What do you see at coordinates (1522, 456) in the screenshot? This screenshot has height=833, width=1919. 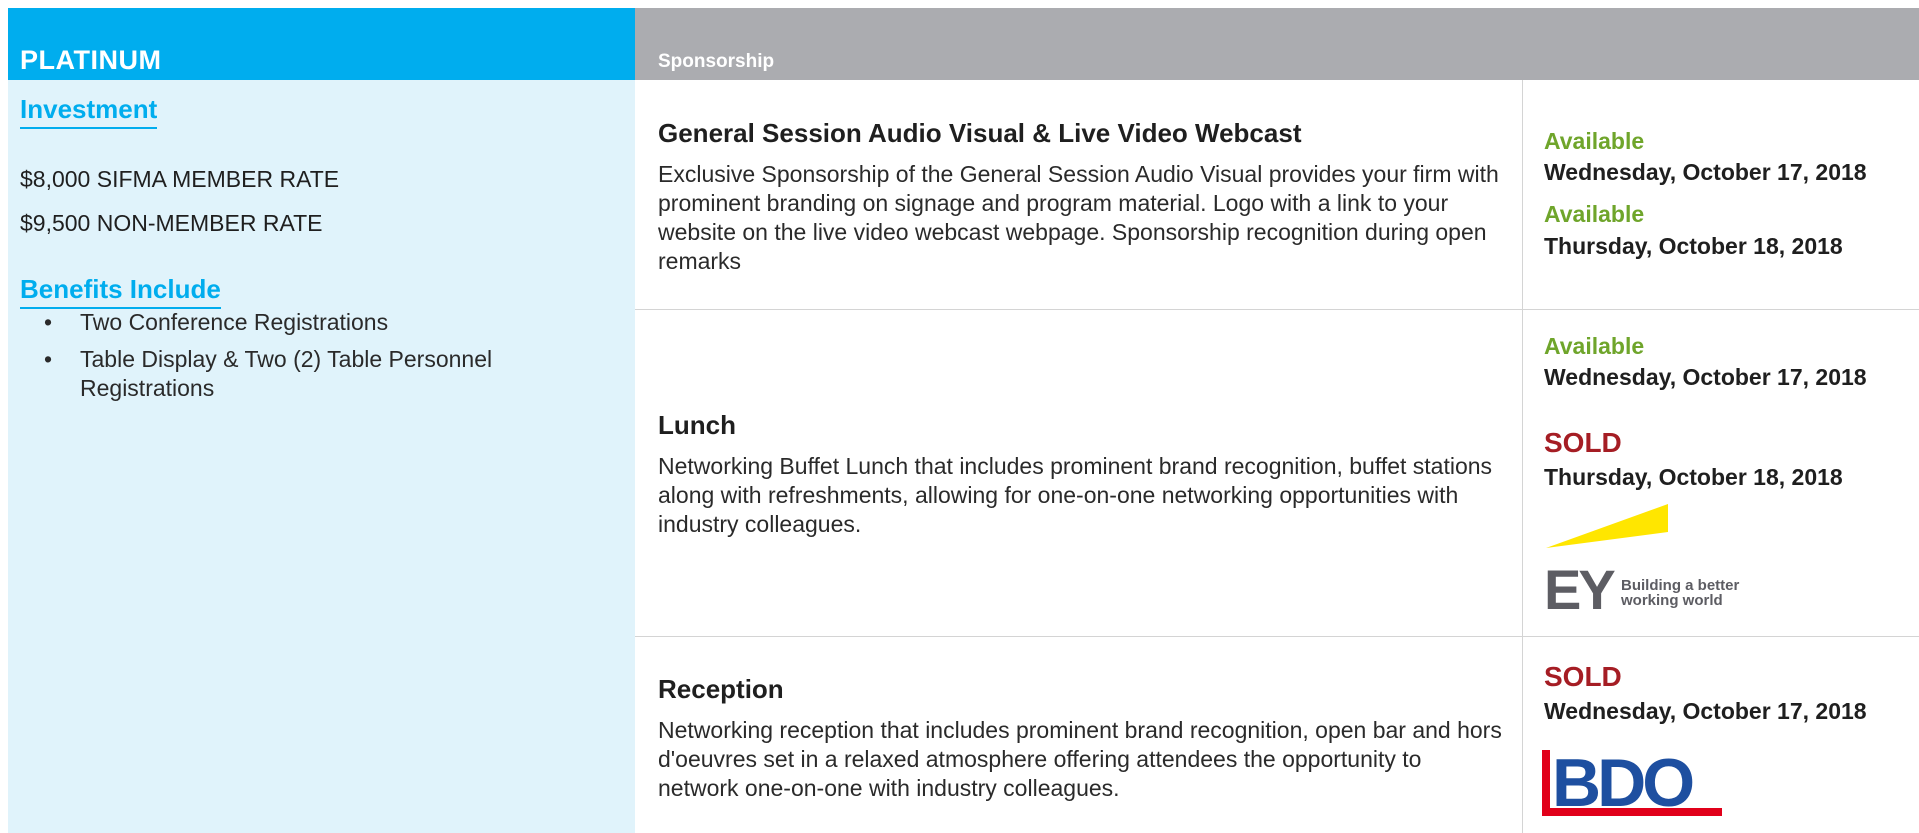 I see `column-divider` at bounding box center [1522, 456].